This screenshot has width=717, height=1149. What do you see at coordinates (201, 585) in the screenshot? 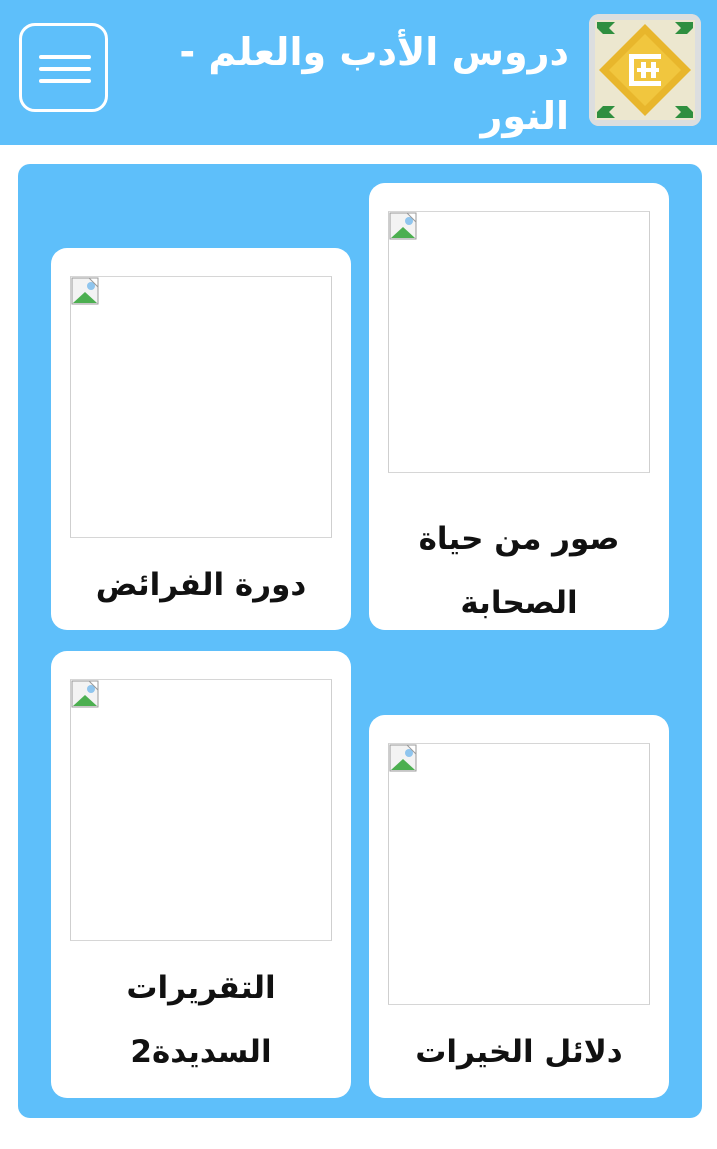
I see `course-title: دورة الفرائض` at bounding box center [201, 585].